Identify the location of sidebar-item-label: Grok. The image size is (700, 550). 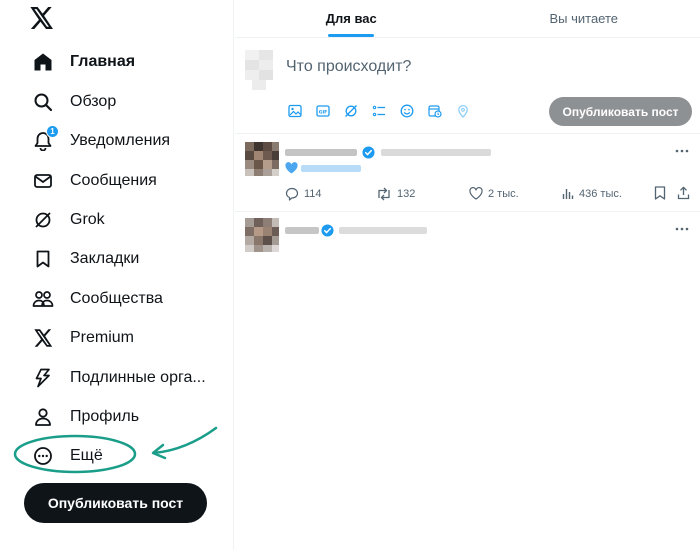
(87, 219).